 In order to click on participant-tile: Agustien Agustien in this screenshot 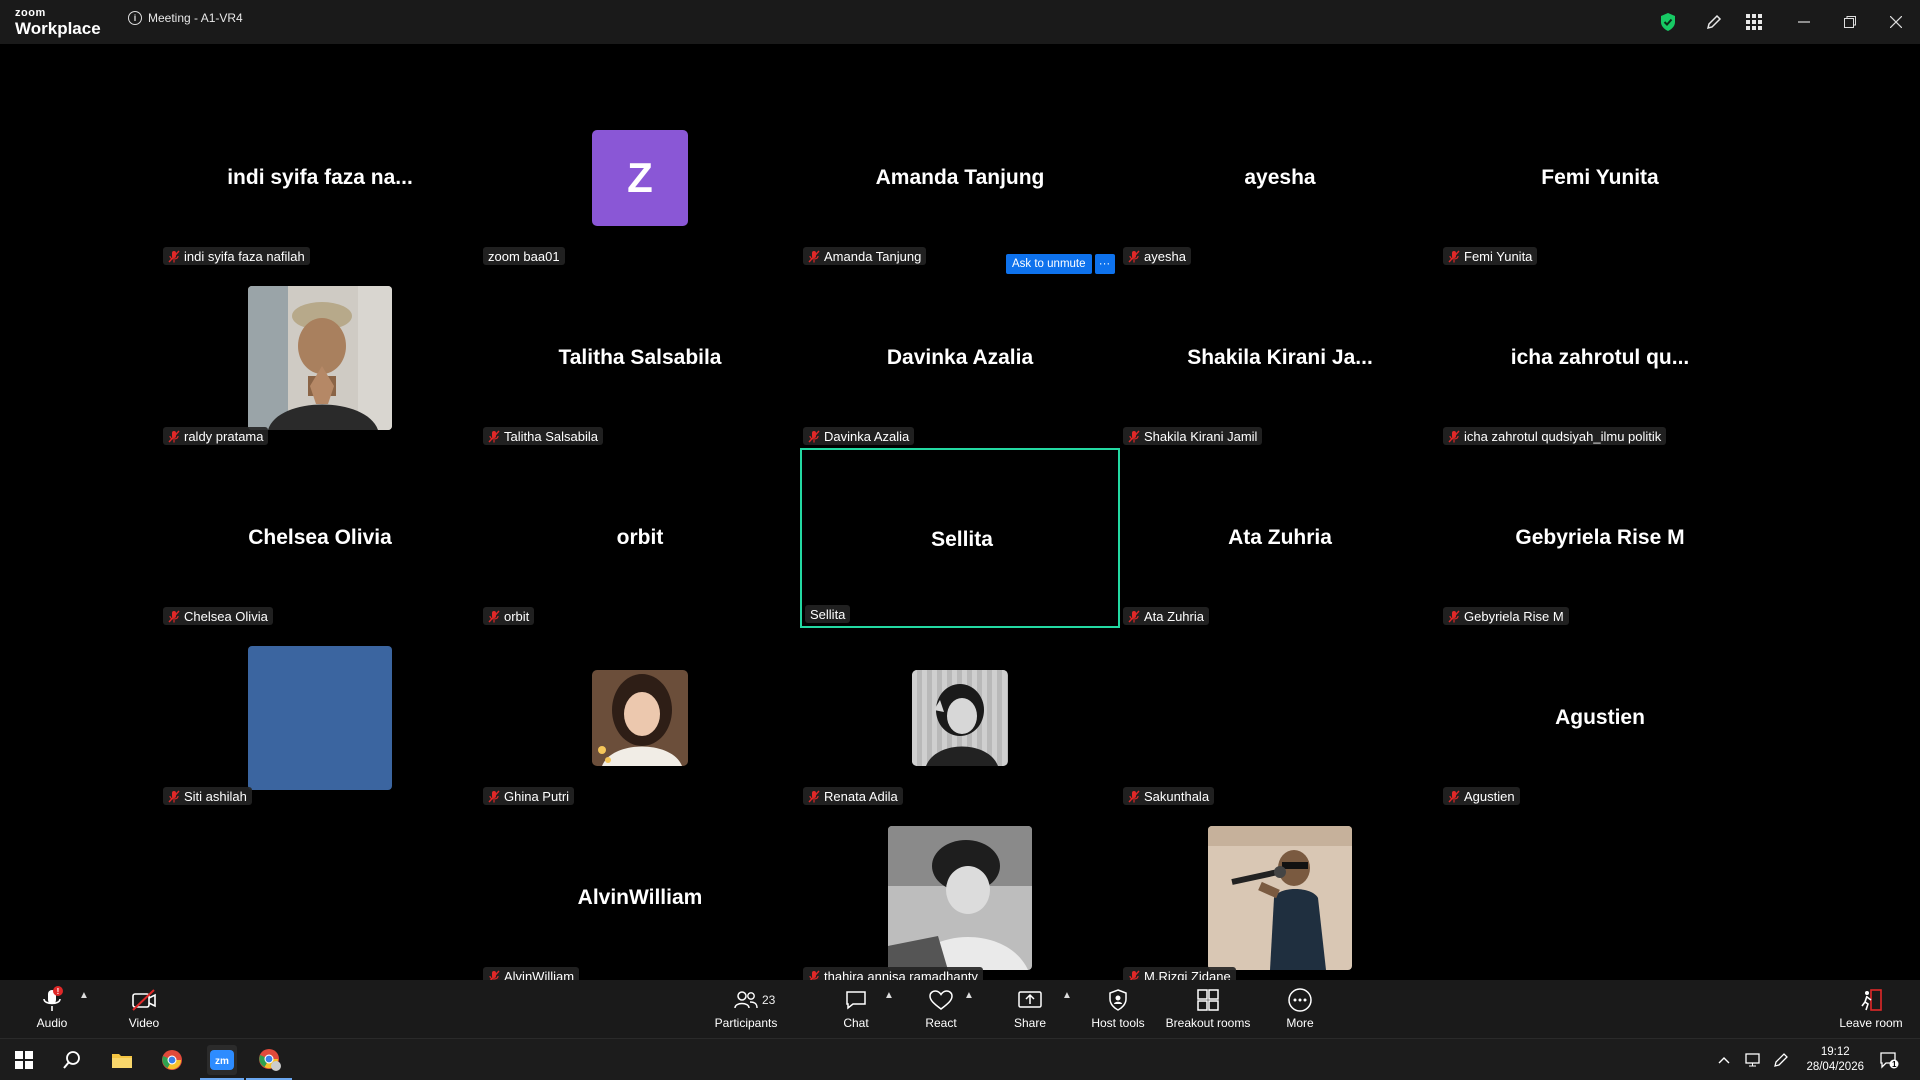, I will do `click(1600, 718)`.